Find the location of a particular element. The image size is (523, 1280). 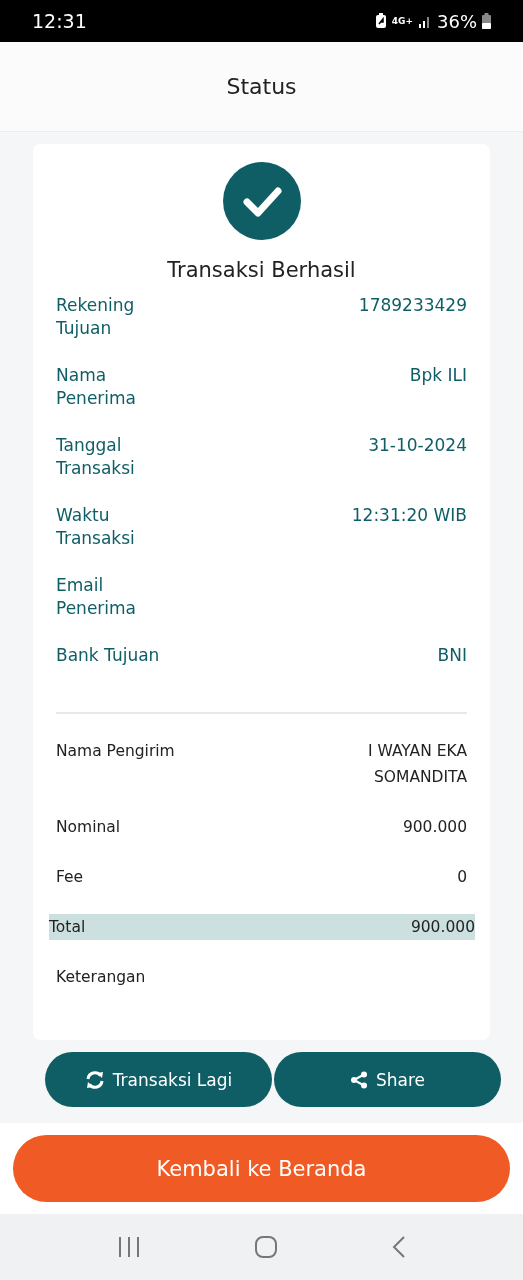

status-time: 12:31 is located at coordinates (59, 21).